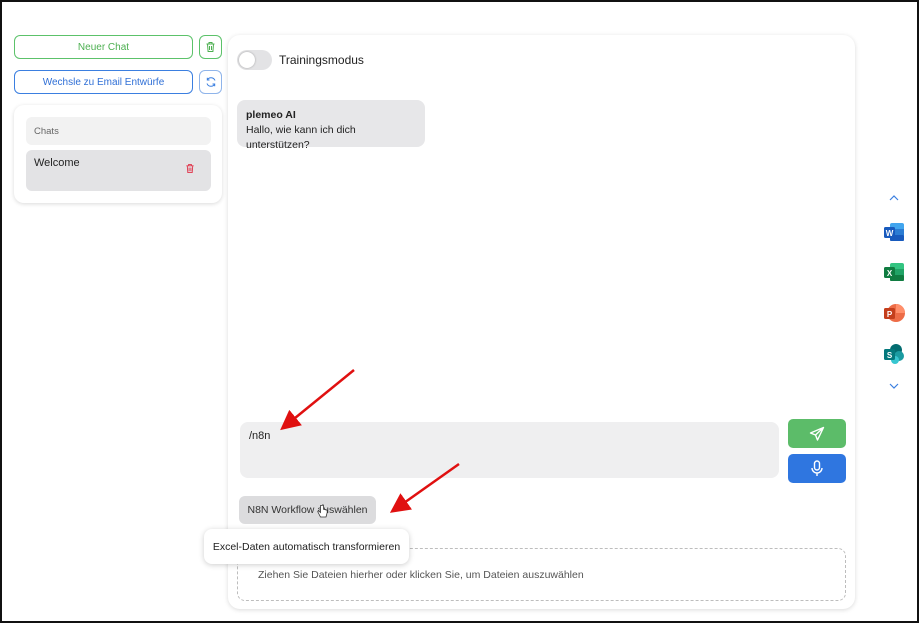 The height and width of the screenshot is (625, 919). What do you see at coordinates (247, 60) in the screenshot?
I see `toggle-knob` at bounding box center [247, 60].